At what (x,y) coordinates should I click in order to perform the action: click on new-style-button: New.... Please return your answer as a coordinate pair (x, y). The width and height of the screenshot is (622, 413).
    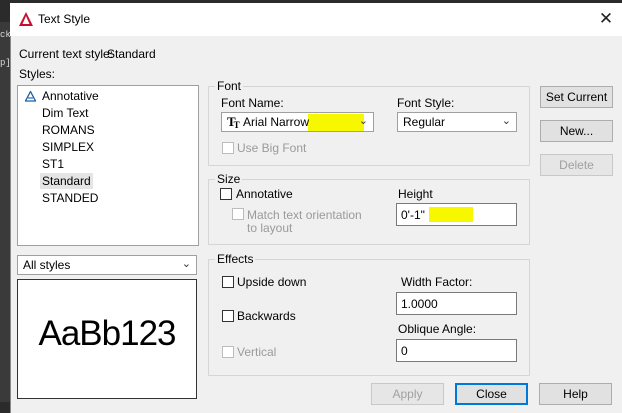
    Looking at the image, I should click on (576, 131).